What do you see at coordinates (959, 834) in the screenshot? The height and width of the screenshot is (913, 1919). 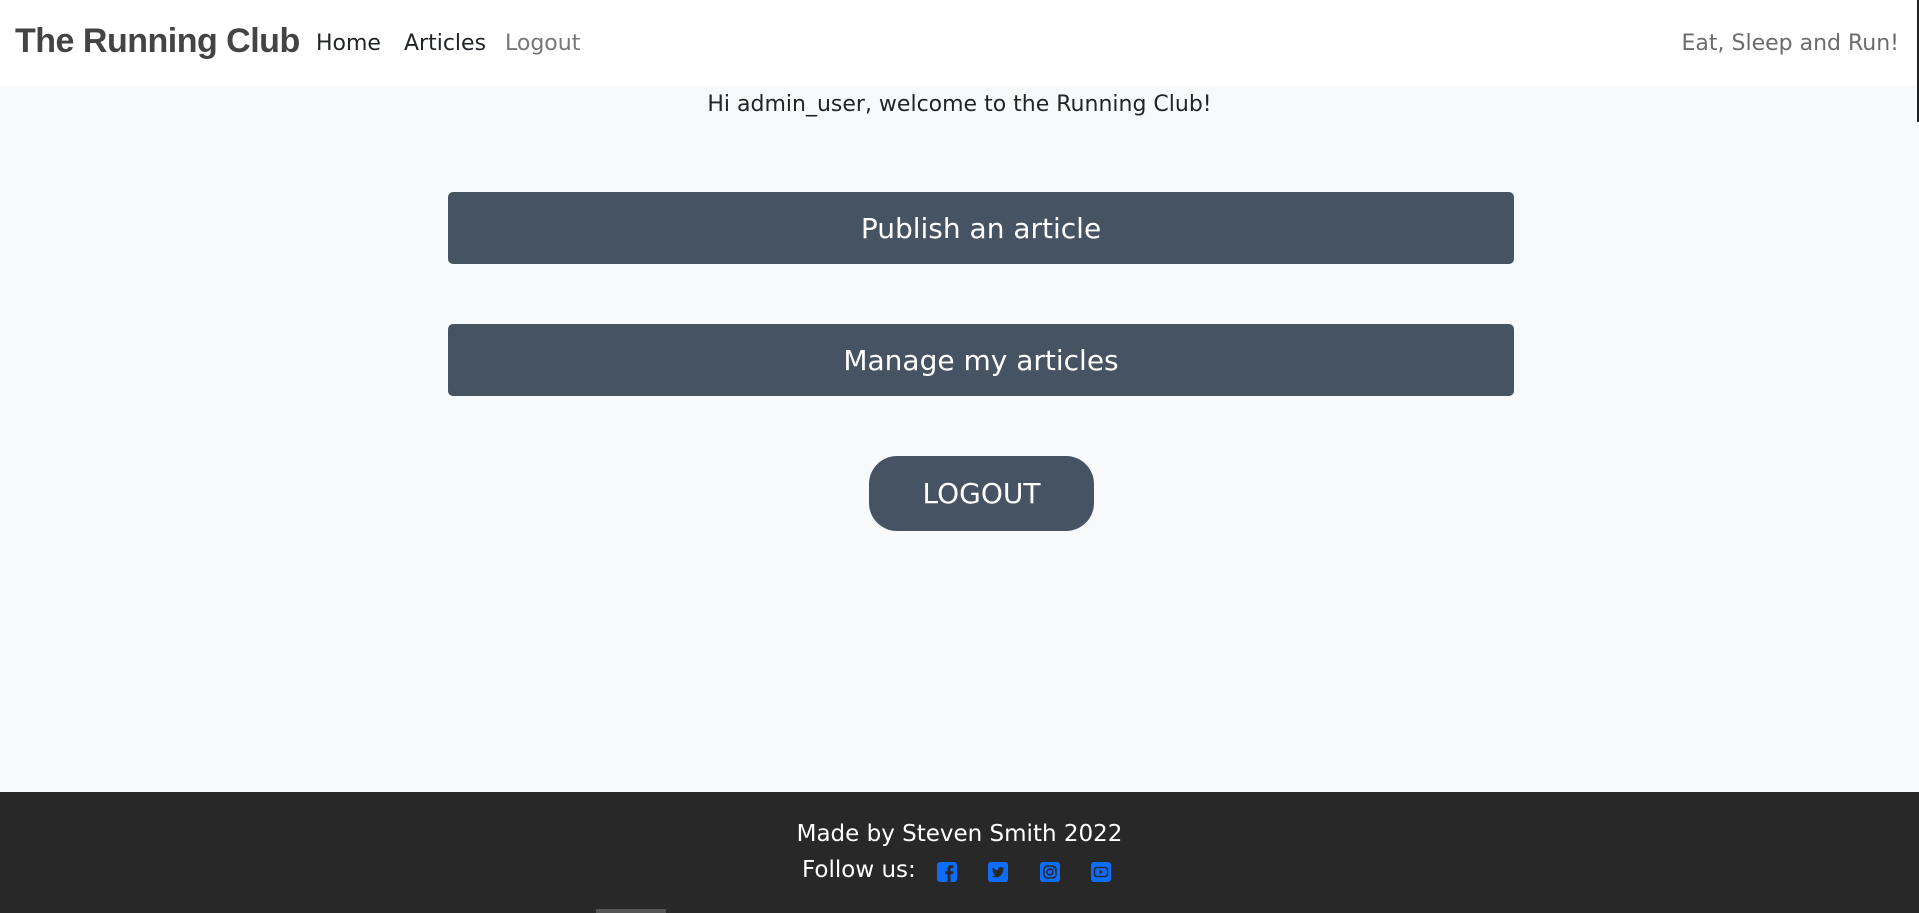 I see `footer-credit: Made by Steven Smith 2022` at bounding box center [959, 834].